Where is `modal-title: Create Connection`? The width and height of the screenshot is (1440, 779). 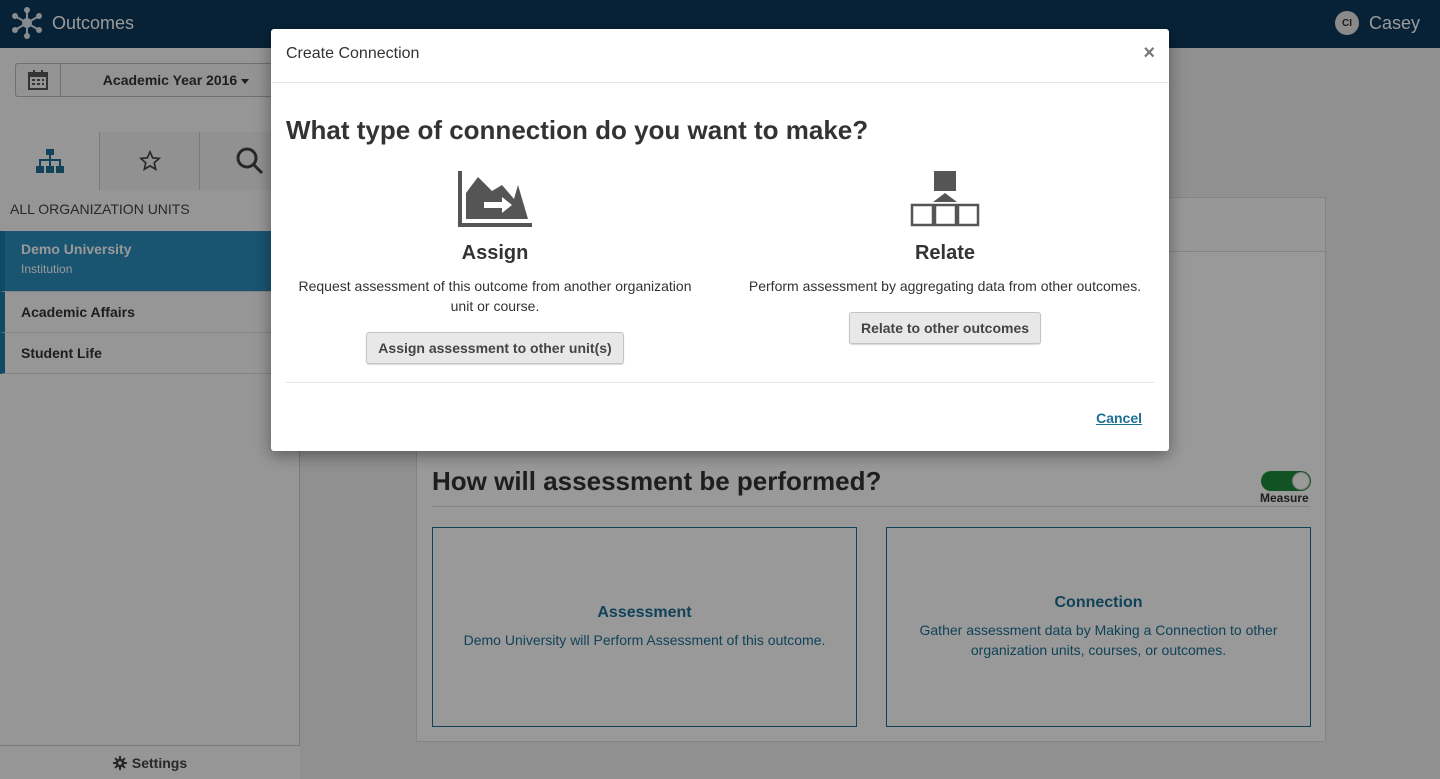 modal-title: Create Connection is located at coordinates (353, 53).